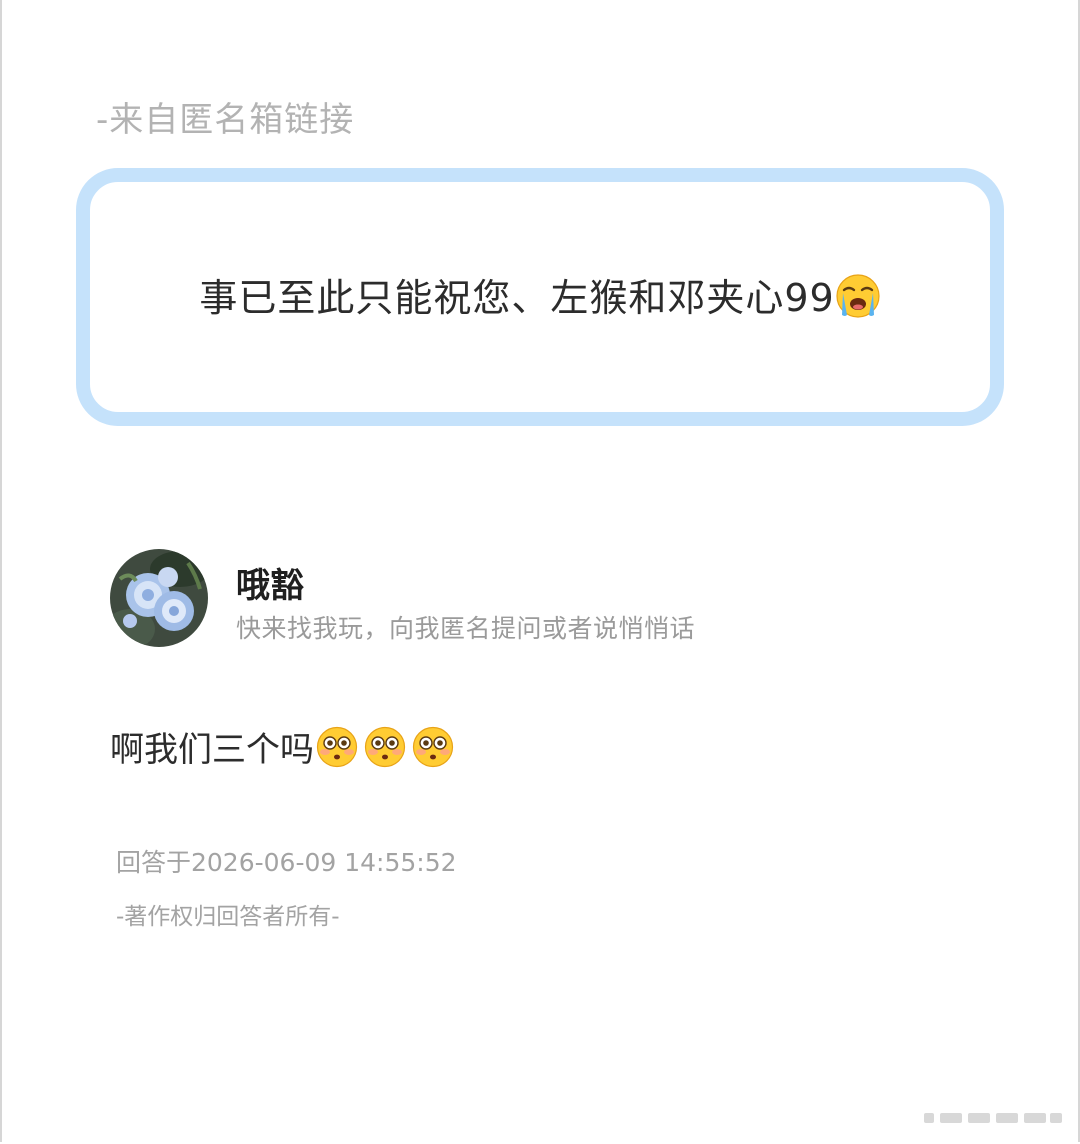 This screenshot has width=1080, height=1144. I want to click on loudly-crying-face-icon, so click(858, 300).